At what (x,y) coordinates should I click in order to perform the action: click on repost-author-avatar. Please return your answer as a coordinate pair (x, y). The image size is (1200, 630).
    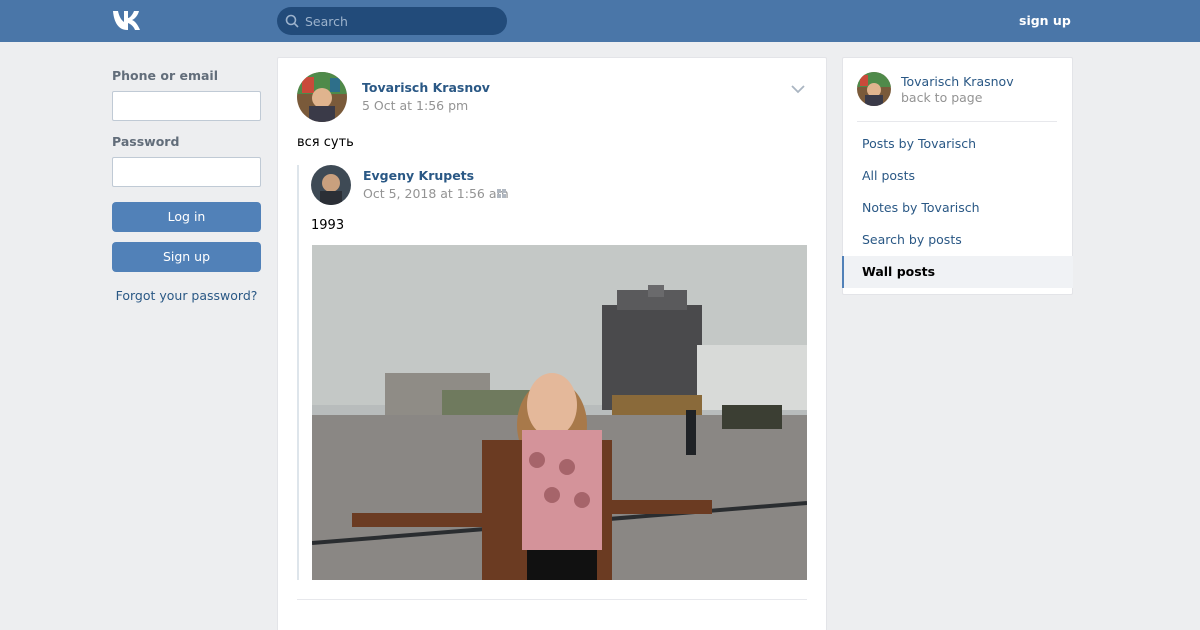
    Looking at the image, I should click on (331, 185).